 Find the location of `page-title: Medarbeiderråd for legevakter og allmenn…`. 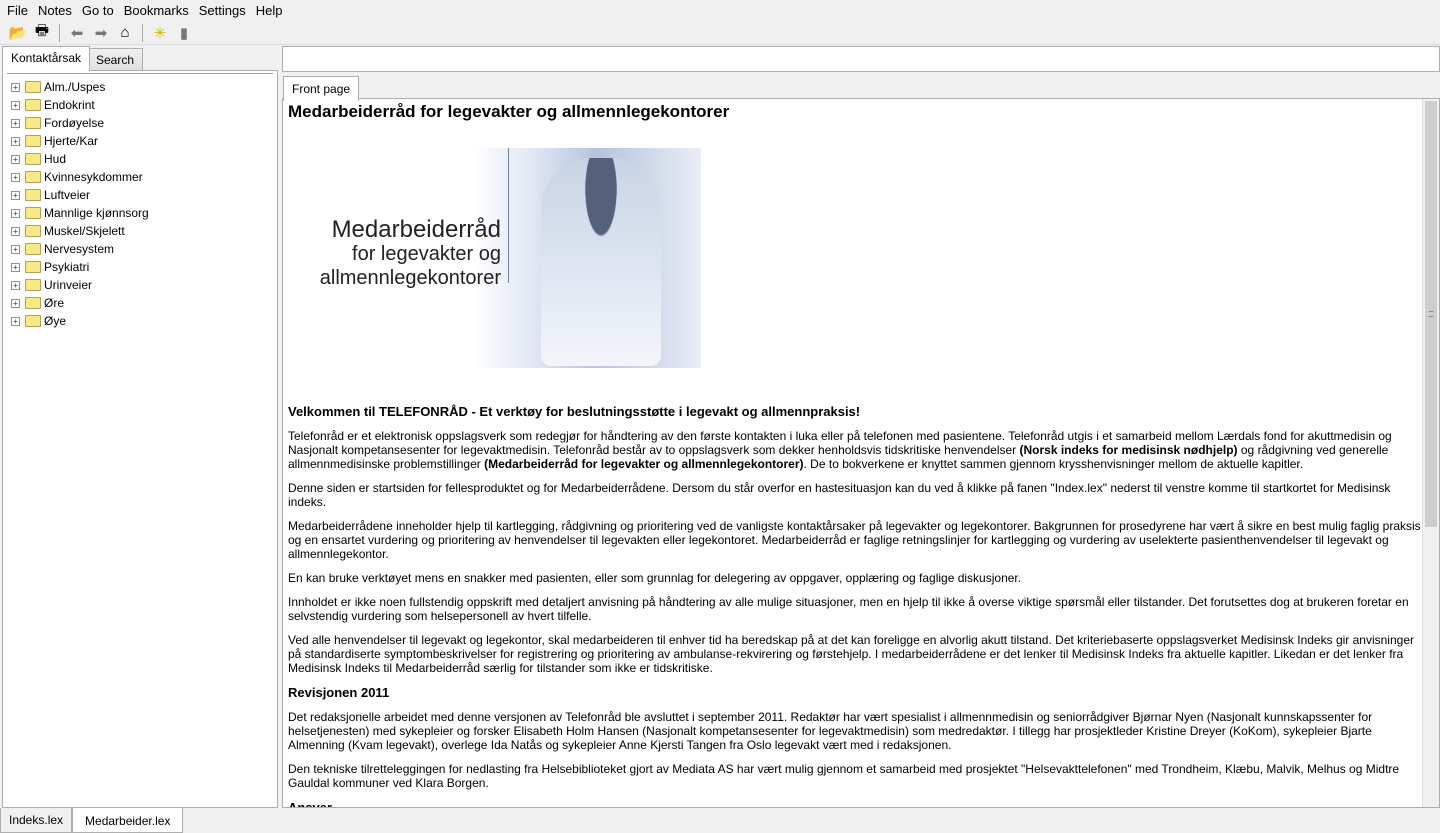

page-title: Medarbeiderråd for legevakter og allmenn… is located at coordinates (509, 111).